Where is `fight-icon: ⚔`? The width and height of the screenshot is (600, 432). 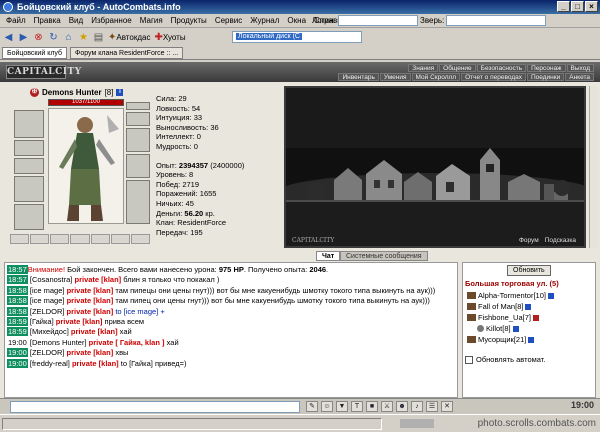
fight-icon: ⚔ is located at coordinates (387, 406).